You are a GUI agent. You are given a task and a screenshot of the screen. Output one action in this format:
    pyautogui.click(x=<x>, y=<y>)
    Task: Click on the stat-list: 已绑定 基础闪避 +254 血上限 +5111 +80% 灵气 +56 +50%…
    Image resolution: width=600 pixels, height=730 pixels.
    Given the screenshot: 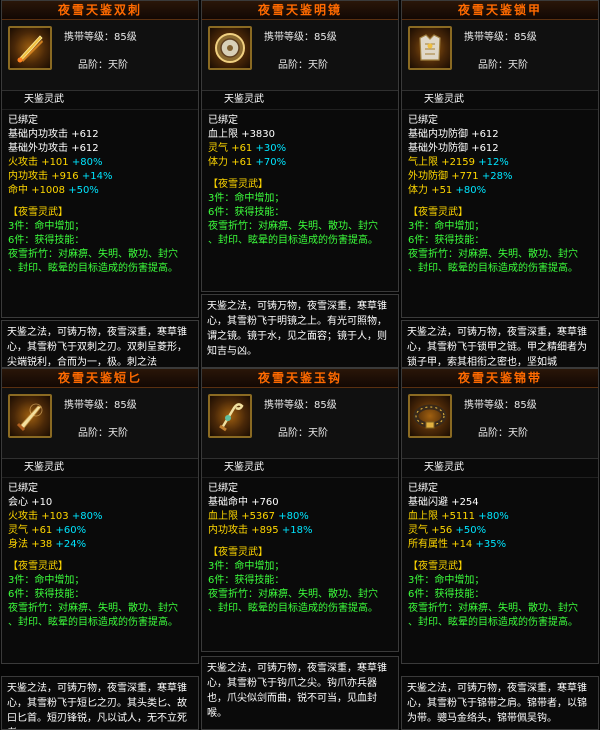 What is the action you would take?
    pyautogui.click(x=500, y=515)
    